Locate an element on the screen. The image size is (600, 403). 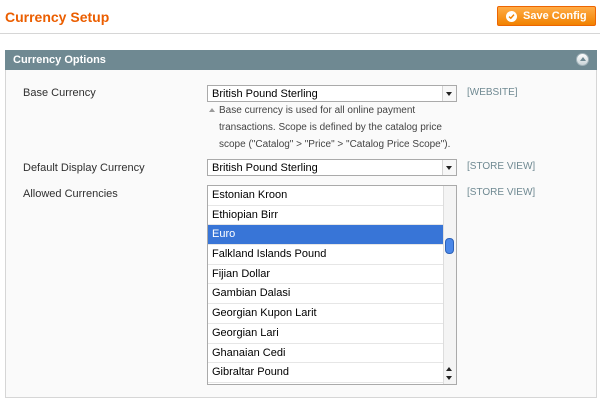
currency-option: Estonian Kroon is located at coordinates (326, 196).